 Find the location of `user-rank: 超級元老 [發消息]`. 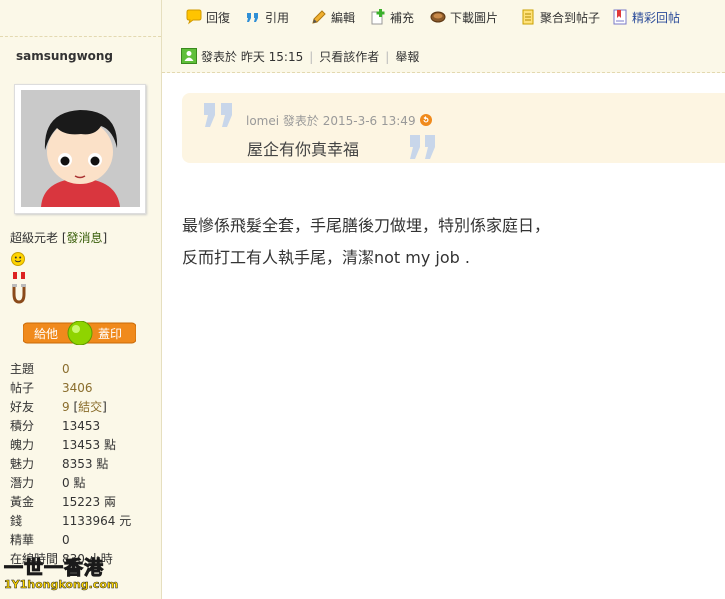

user-rank: 超級元老 [發消息] is located at coordinates (59, 238).